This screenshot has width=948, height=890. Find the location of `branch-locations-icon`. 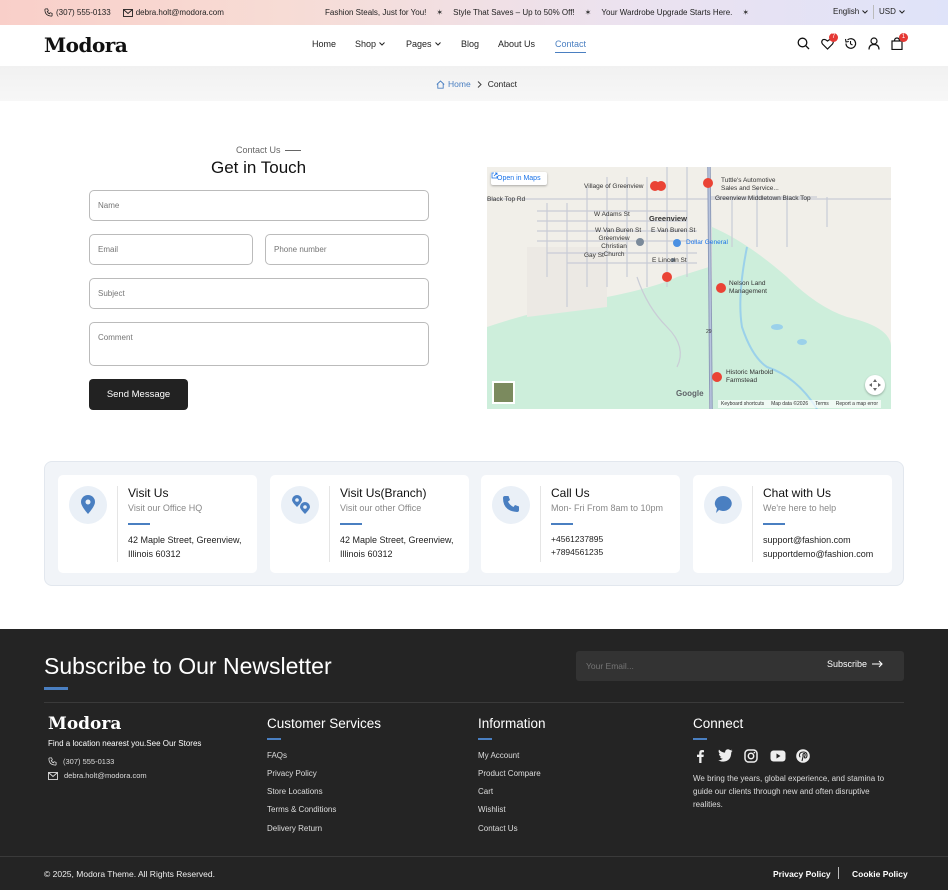

branch-locations-icon is located at coordinates (301, 504).